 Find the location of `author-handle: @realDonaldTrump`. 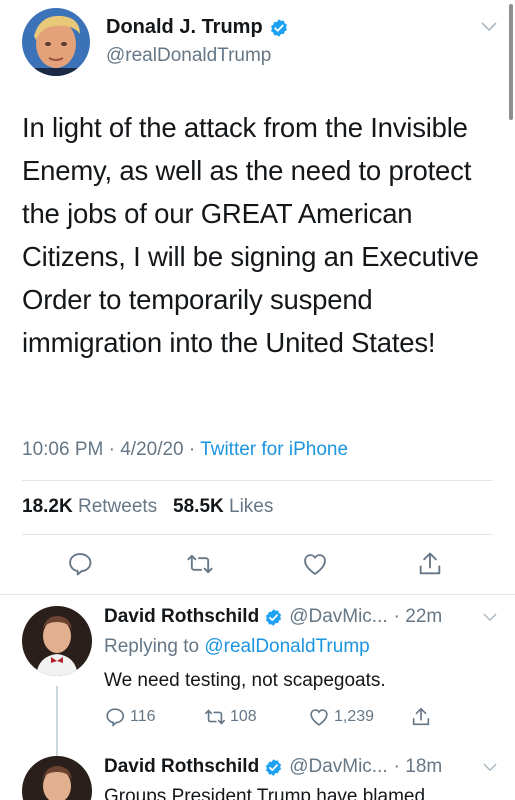

author-handle: @realDonaldTrump is located at coordinates (189, 55).